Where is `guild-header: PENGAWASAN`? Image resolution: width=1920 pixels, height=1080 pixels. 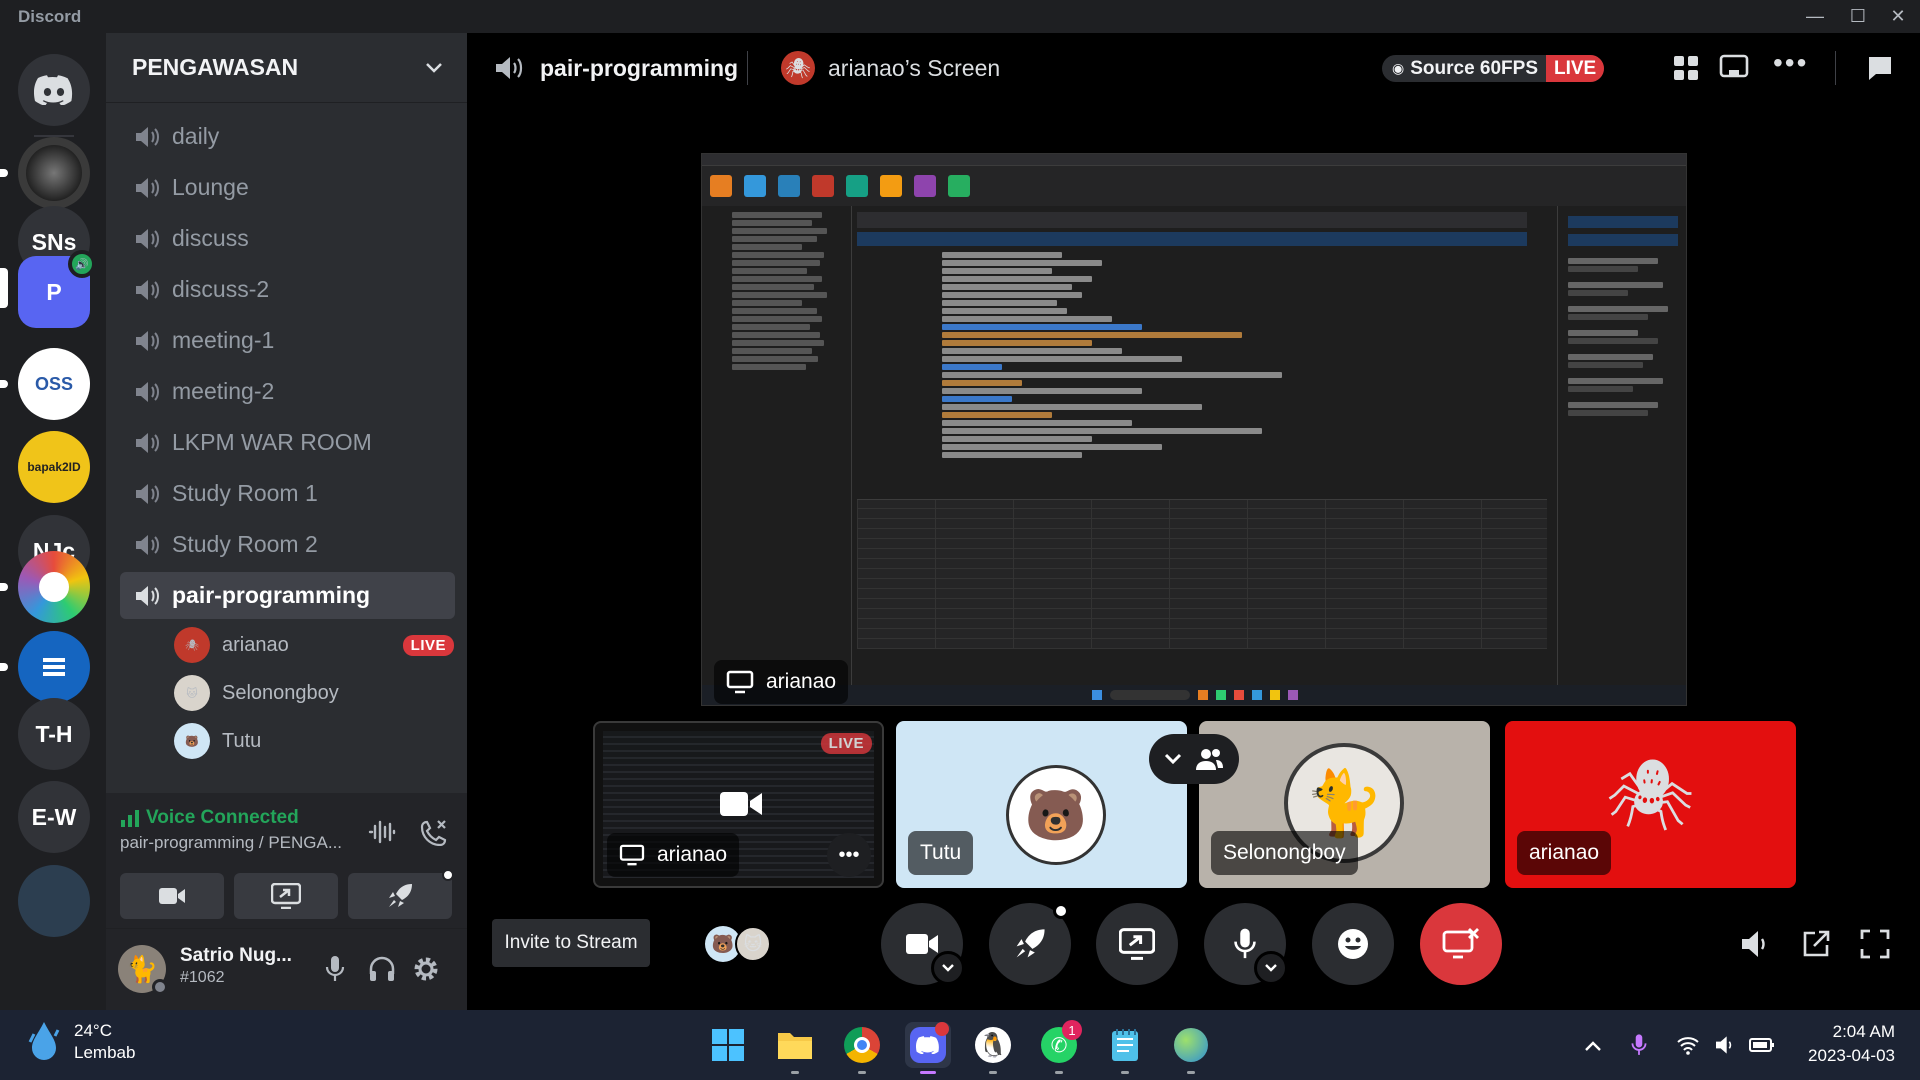
guild-header: PENGAWASAN is located at coordinates (286, 68).